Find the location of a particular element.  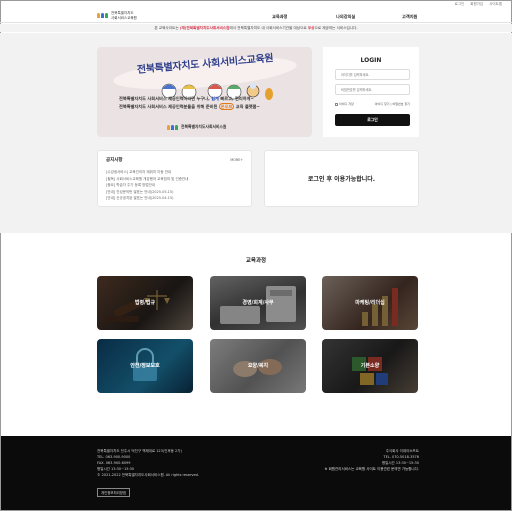

course-card-basic: 기본소양 is located at coordinates (370, 366).